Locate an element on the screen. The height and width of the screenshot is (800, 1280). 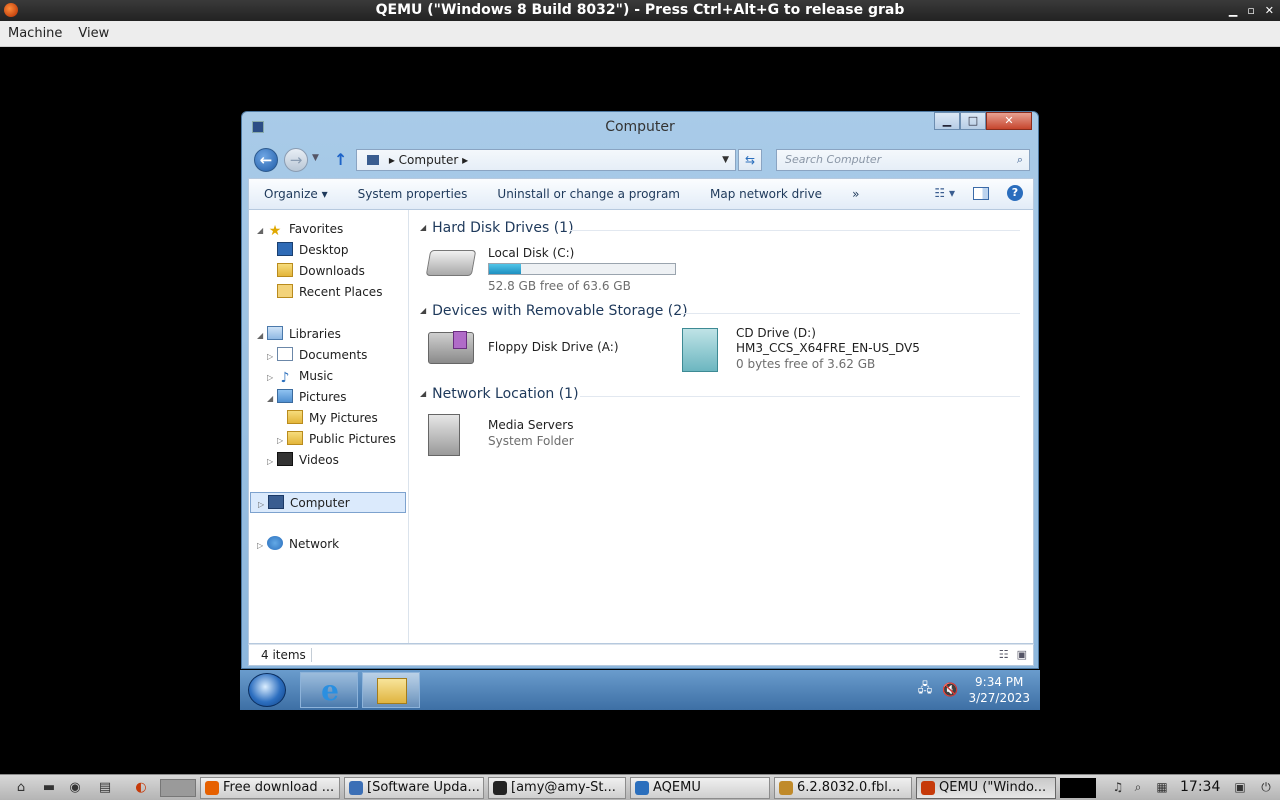
large-icons-view-icon: ▣ is located at coordinates (1022, 655).